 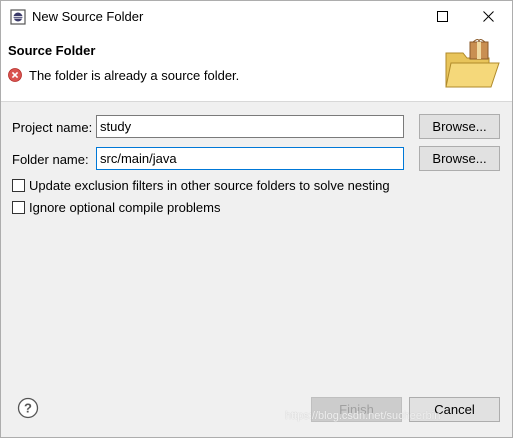 What do you see at coordinates (134, 75) in the screenshot?
I see `error-message: The folder is already a source folder.` at bounding box center [134, 75].